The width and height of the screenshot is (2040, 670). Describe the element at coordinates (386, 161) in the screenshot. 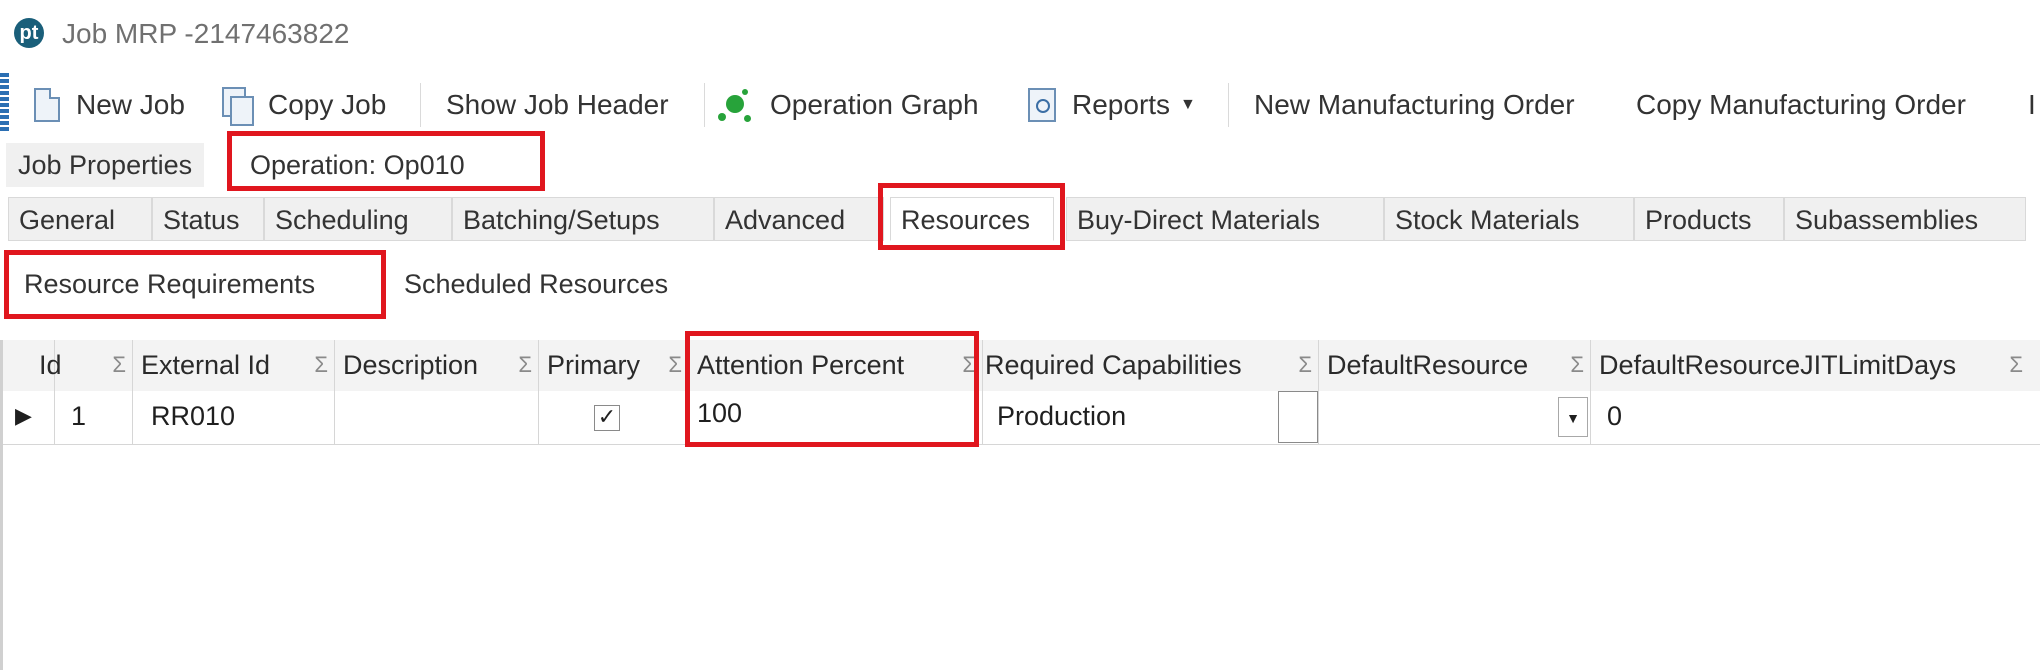

I see `highlight-operation` at that location.